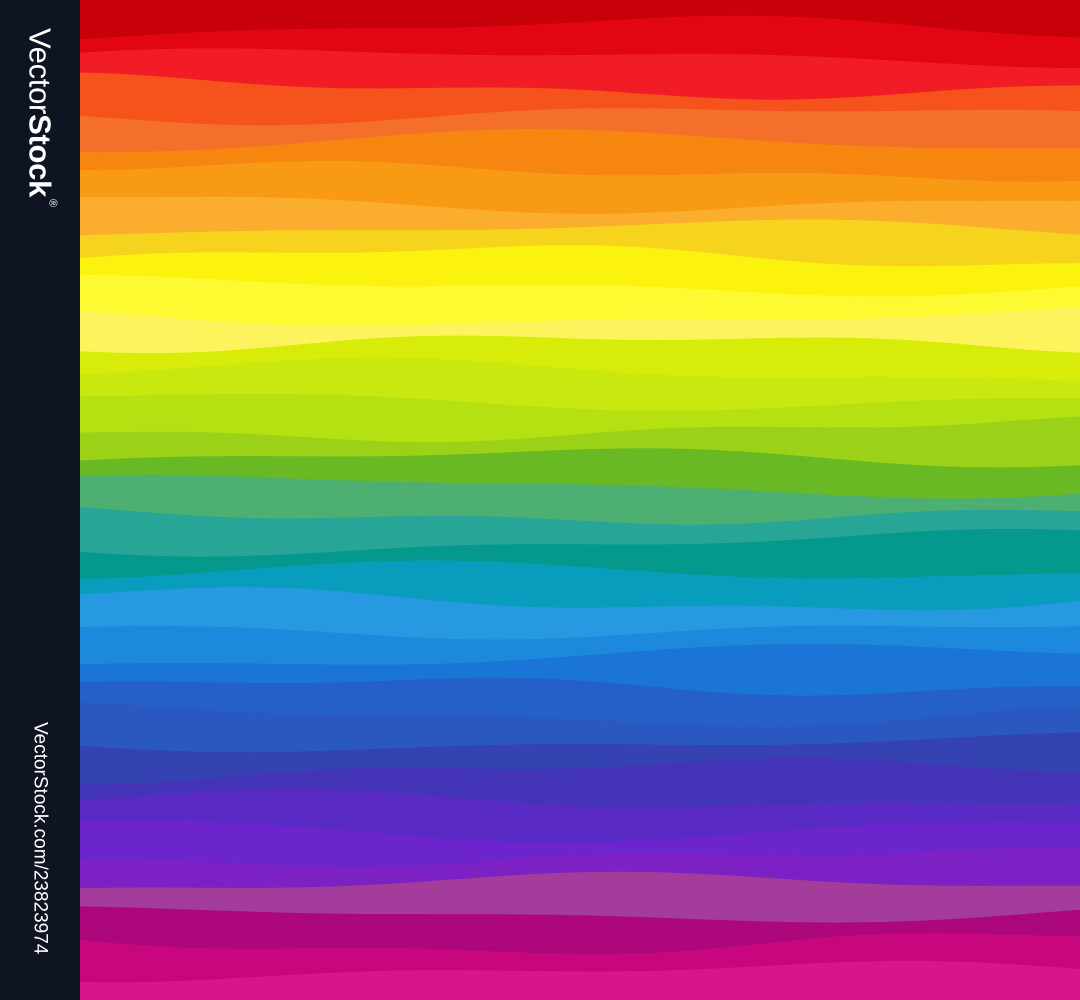 The height and width of the screenshot is (1000, 1080). I want to click on vectorstock-logo: VectorStock®, so click(40, 117).